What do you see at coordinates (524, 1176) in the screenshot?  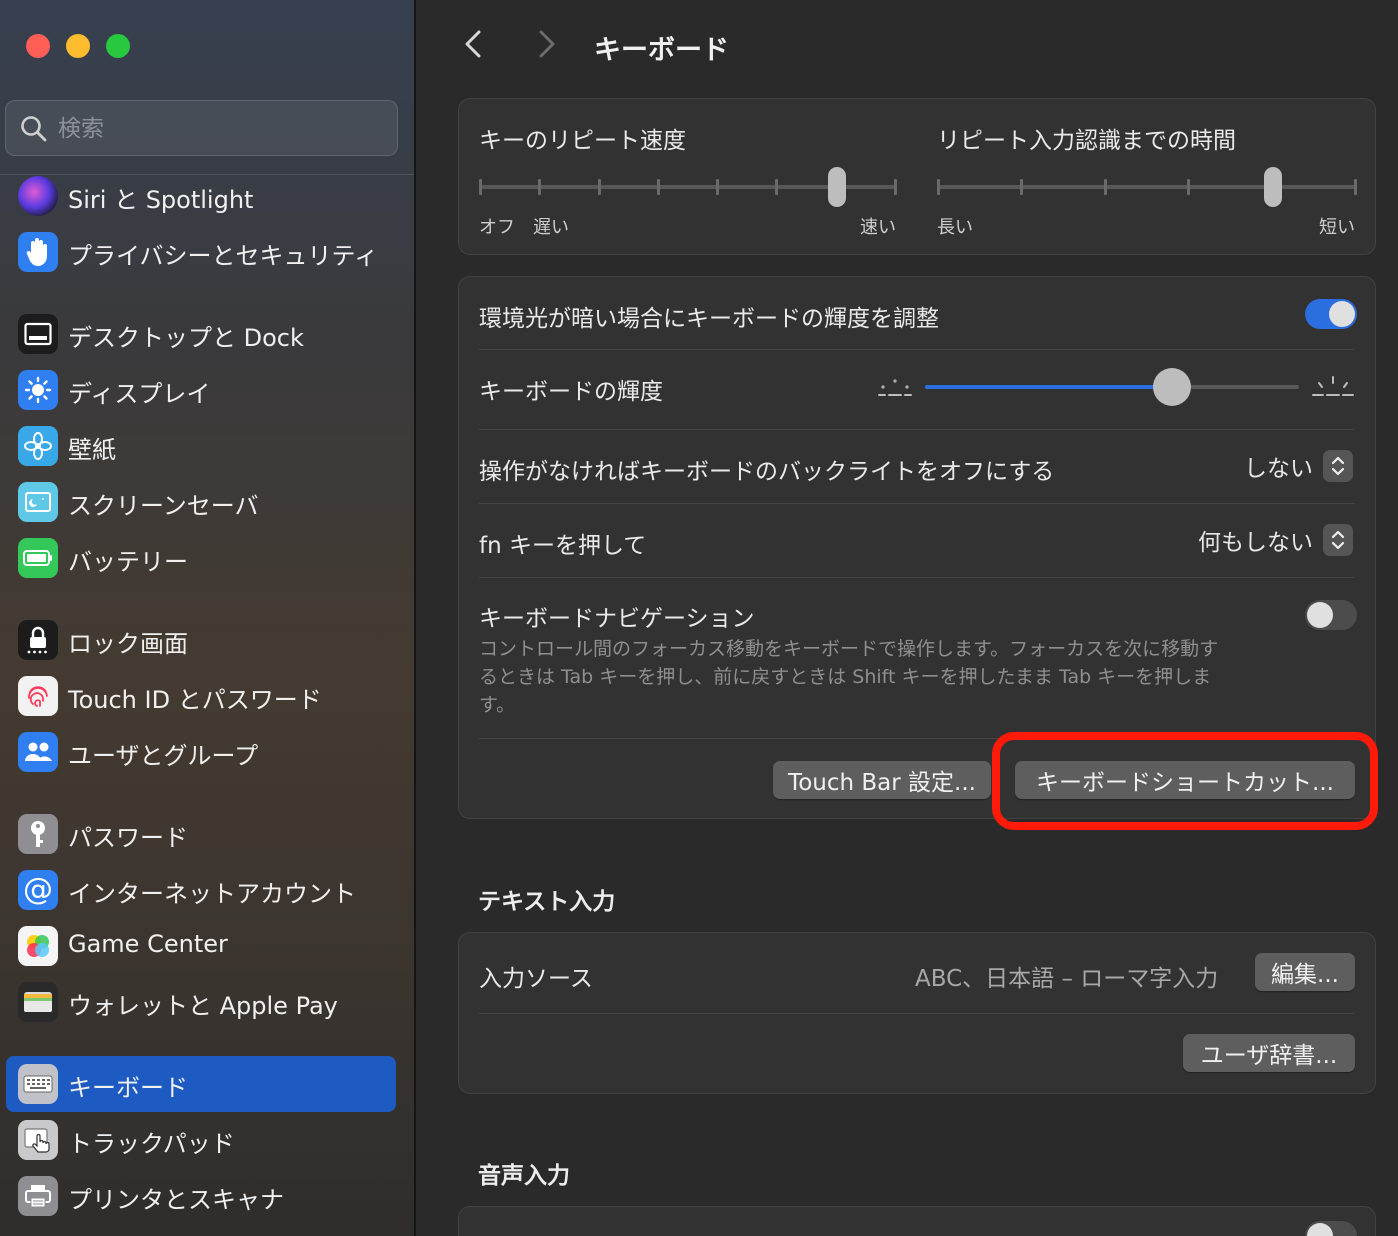 I see `dictation-section-title: 音声入力` at bounding box center [524, 1176].